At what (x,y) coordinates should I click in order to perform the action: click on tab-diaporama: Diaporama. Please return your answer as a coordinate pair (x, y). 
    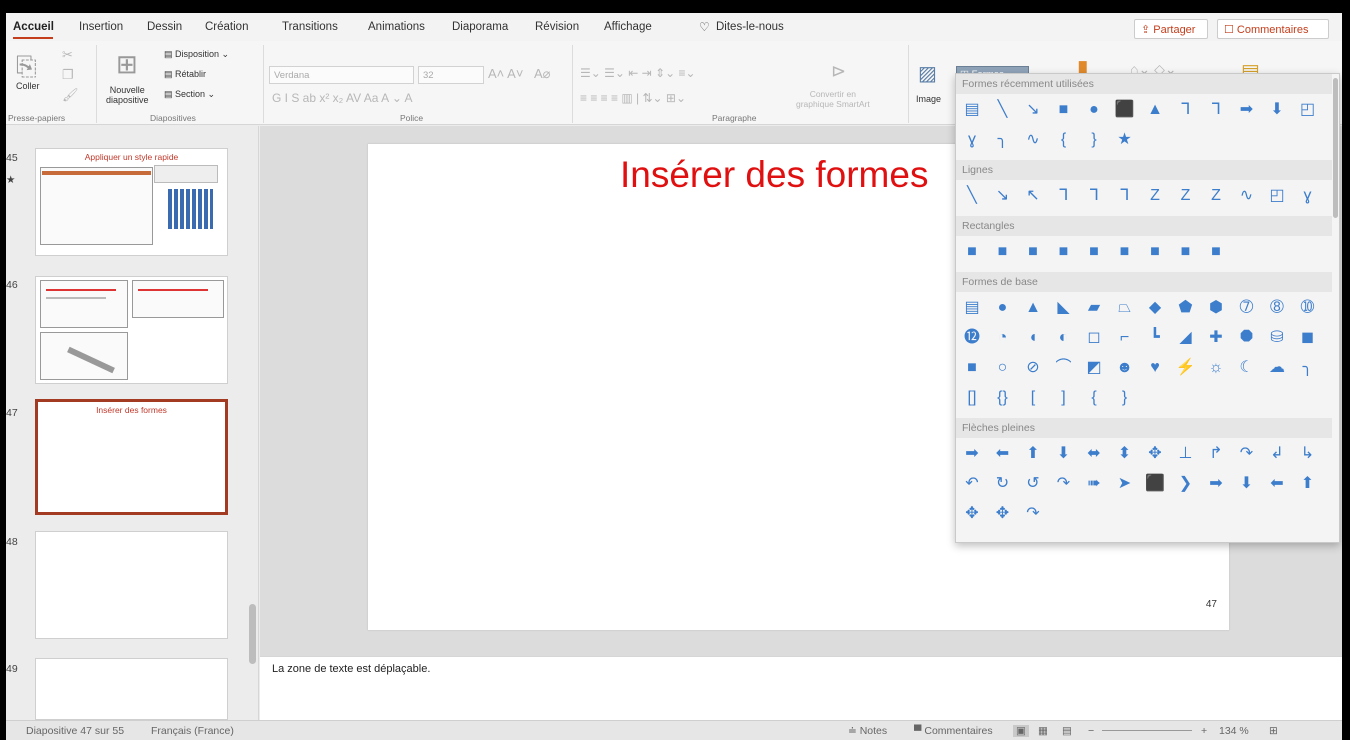
    Looking at the image, I should click on (480, 27).